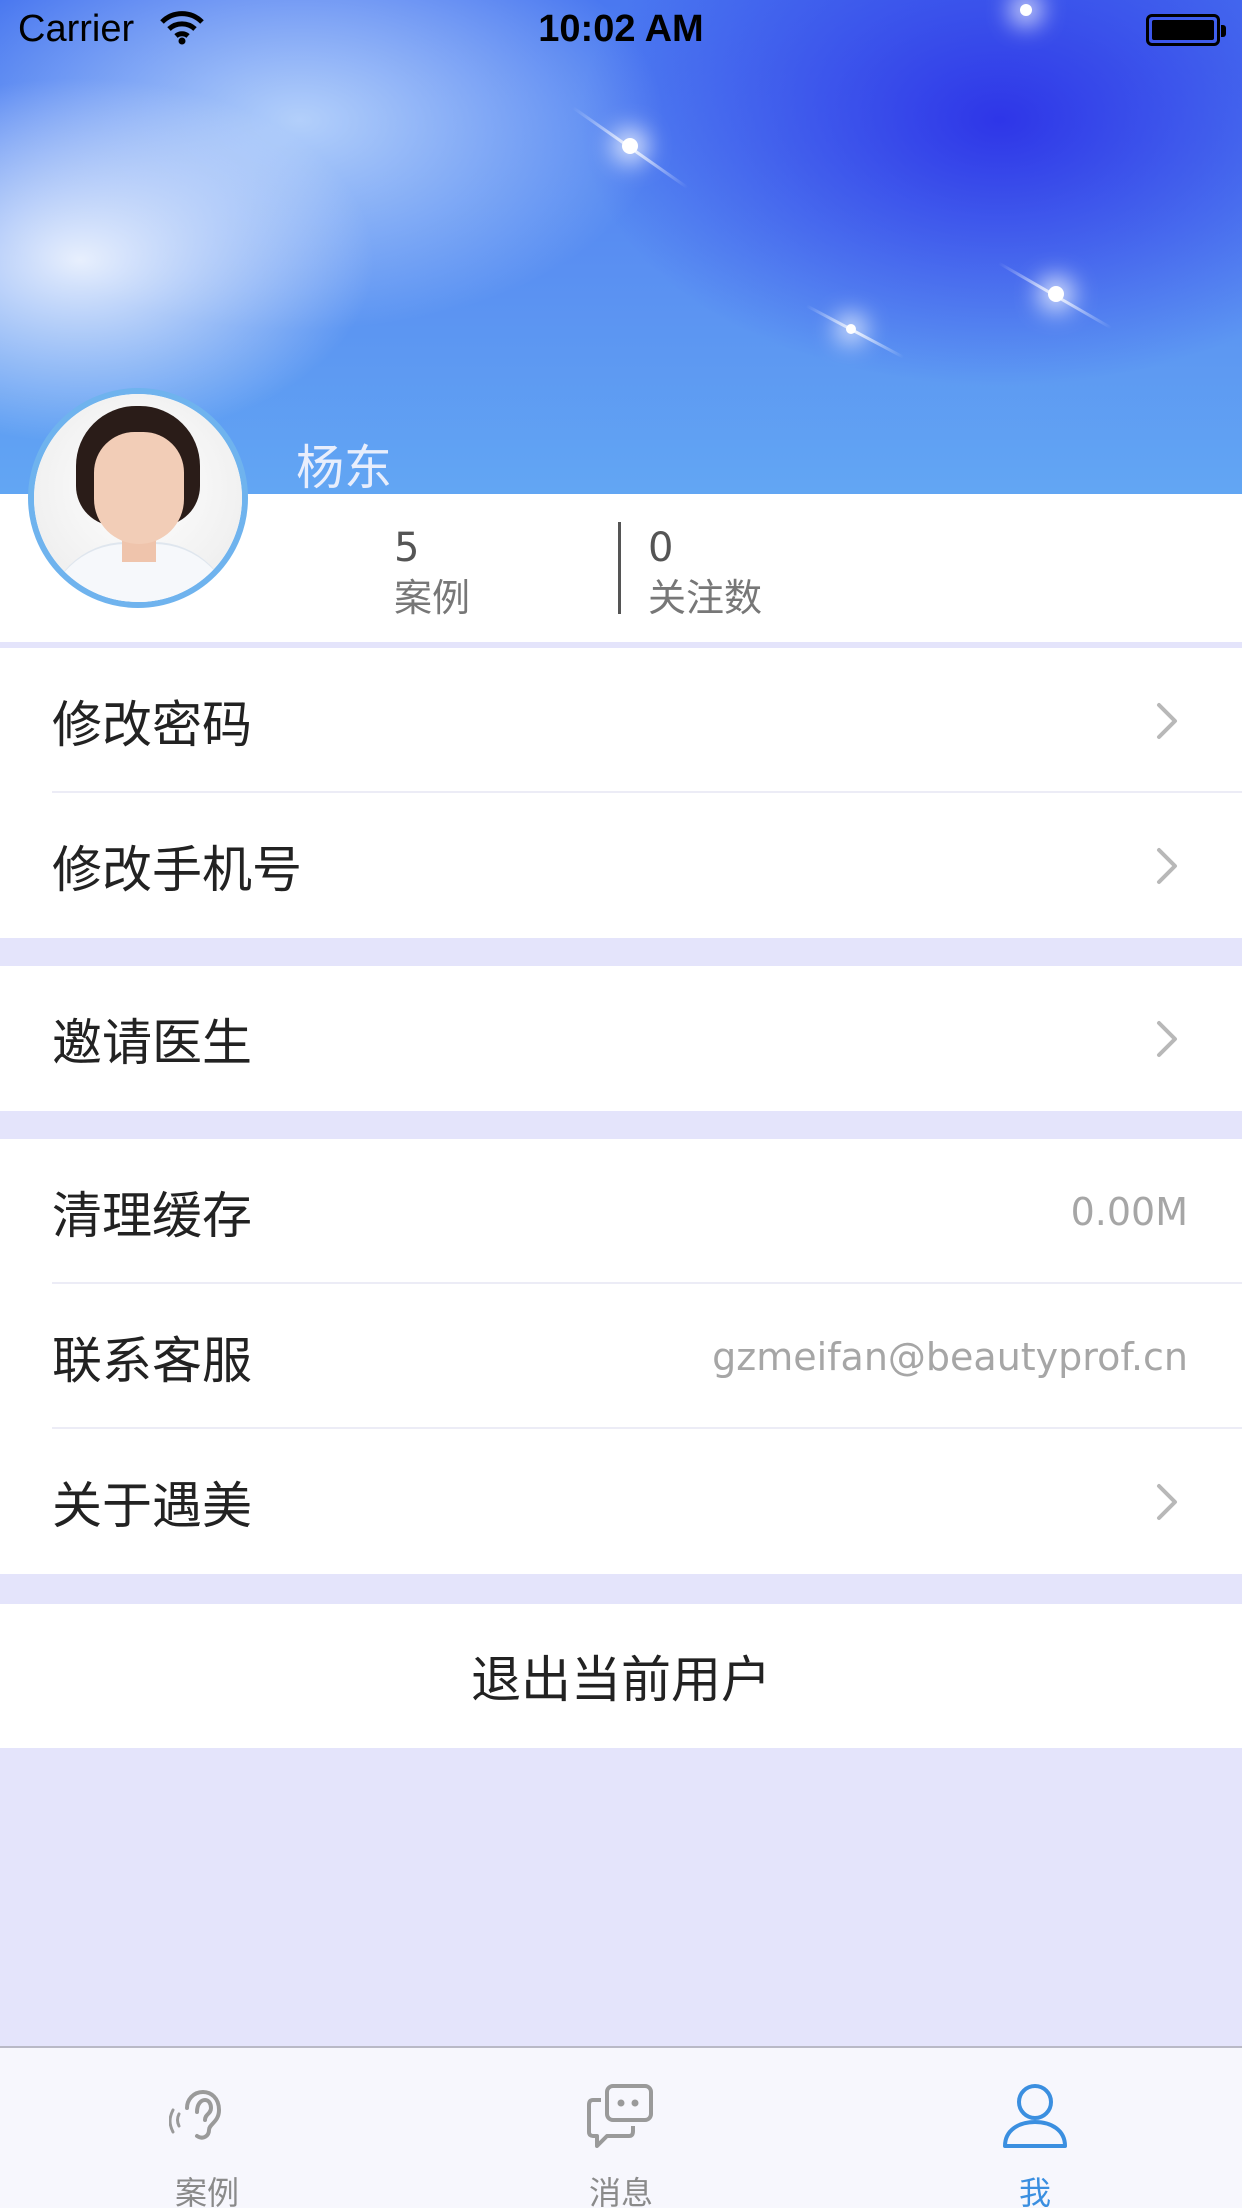 Image resolution: width=1242 pixels, height=2208 pixels. I want to click on invite-group: 邀请医生, so click(621, 1038).